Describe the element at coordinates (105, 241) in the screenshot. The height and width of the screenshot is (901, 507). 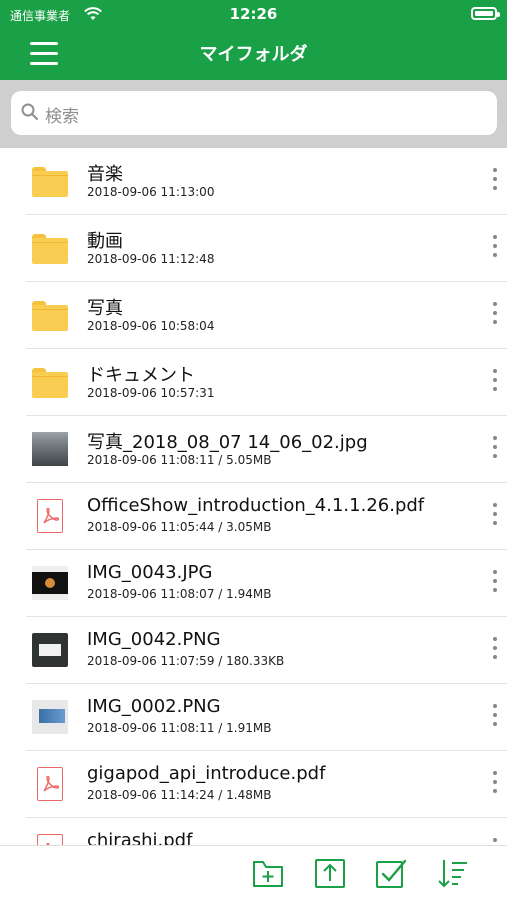
I see `item-name: 動画` at that location.